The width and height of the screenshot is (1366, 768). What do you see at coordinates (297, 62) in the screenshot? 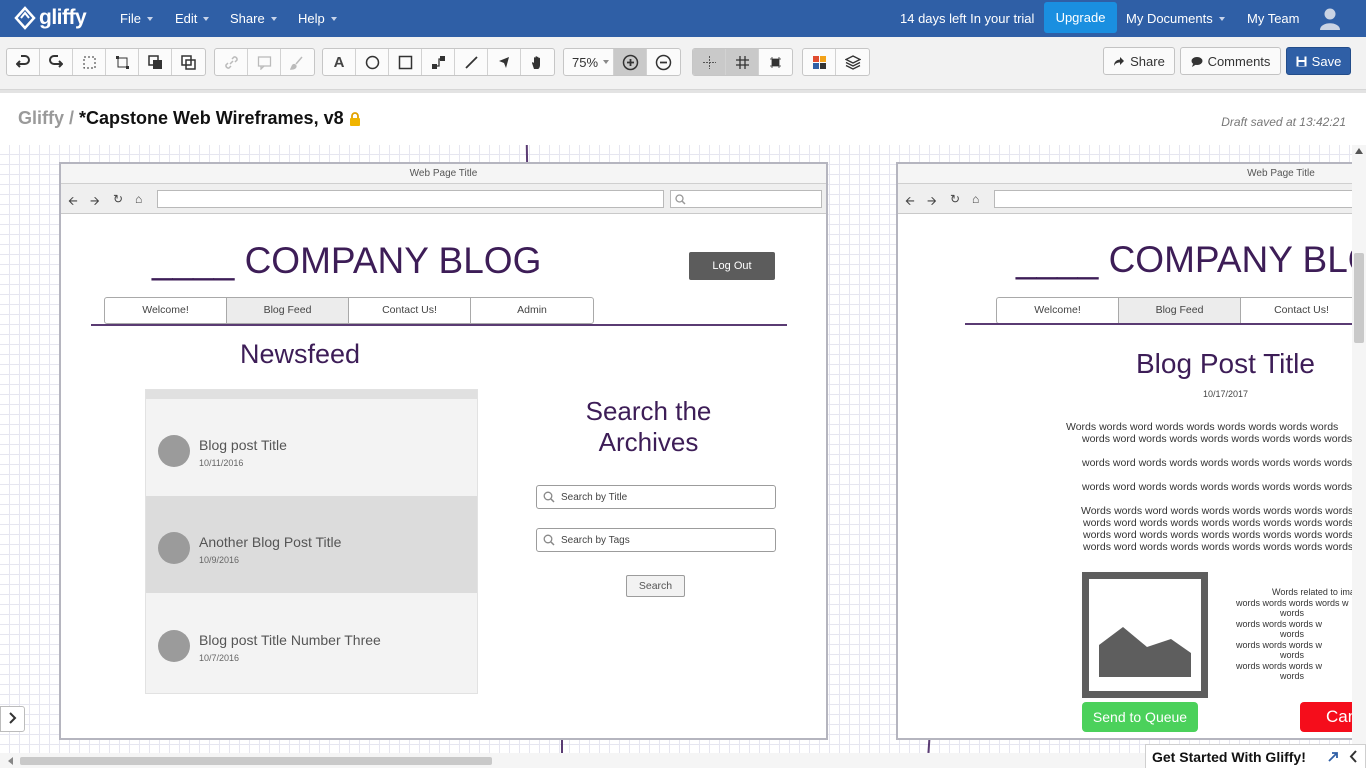
I see `format-painter-button` at bounding box center [297, 62].